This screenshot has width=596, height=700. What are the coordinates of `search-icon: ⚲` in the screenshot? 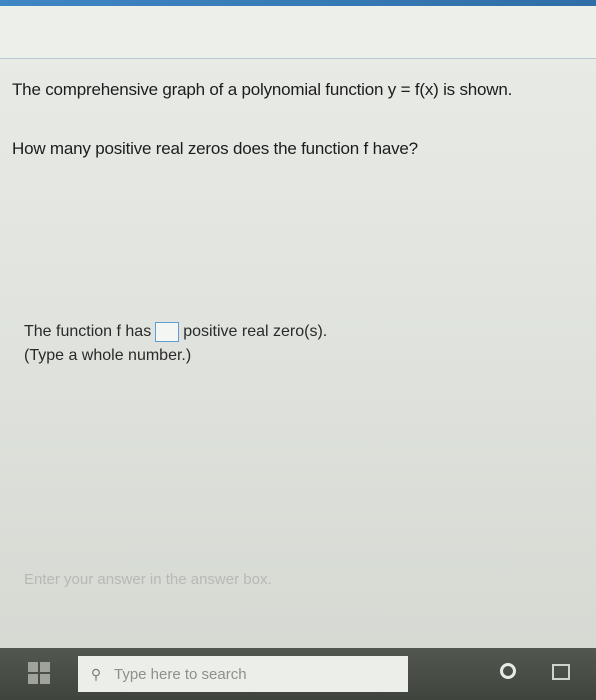 It's located at (96, 673).